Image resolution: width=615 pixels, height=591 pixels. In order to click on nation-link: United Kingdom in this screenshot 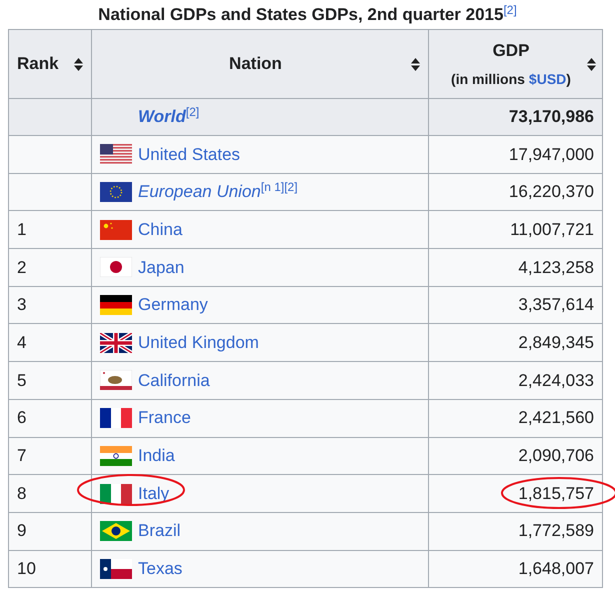, I will do `click(198, 342)`.